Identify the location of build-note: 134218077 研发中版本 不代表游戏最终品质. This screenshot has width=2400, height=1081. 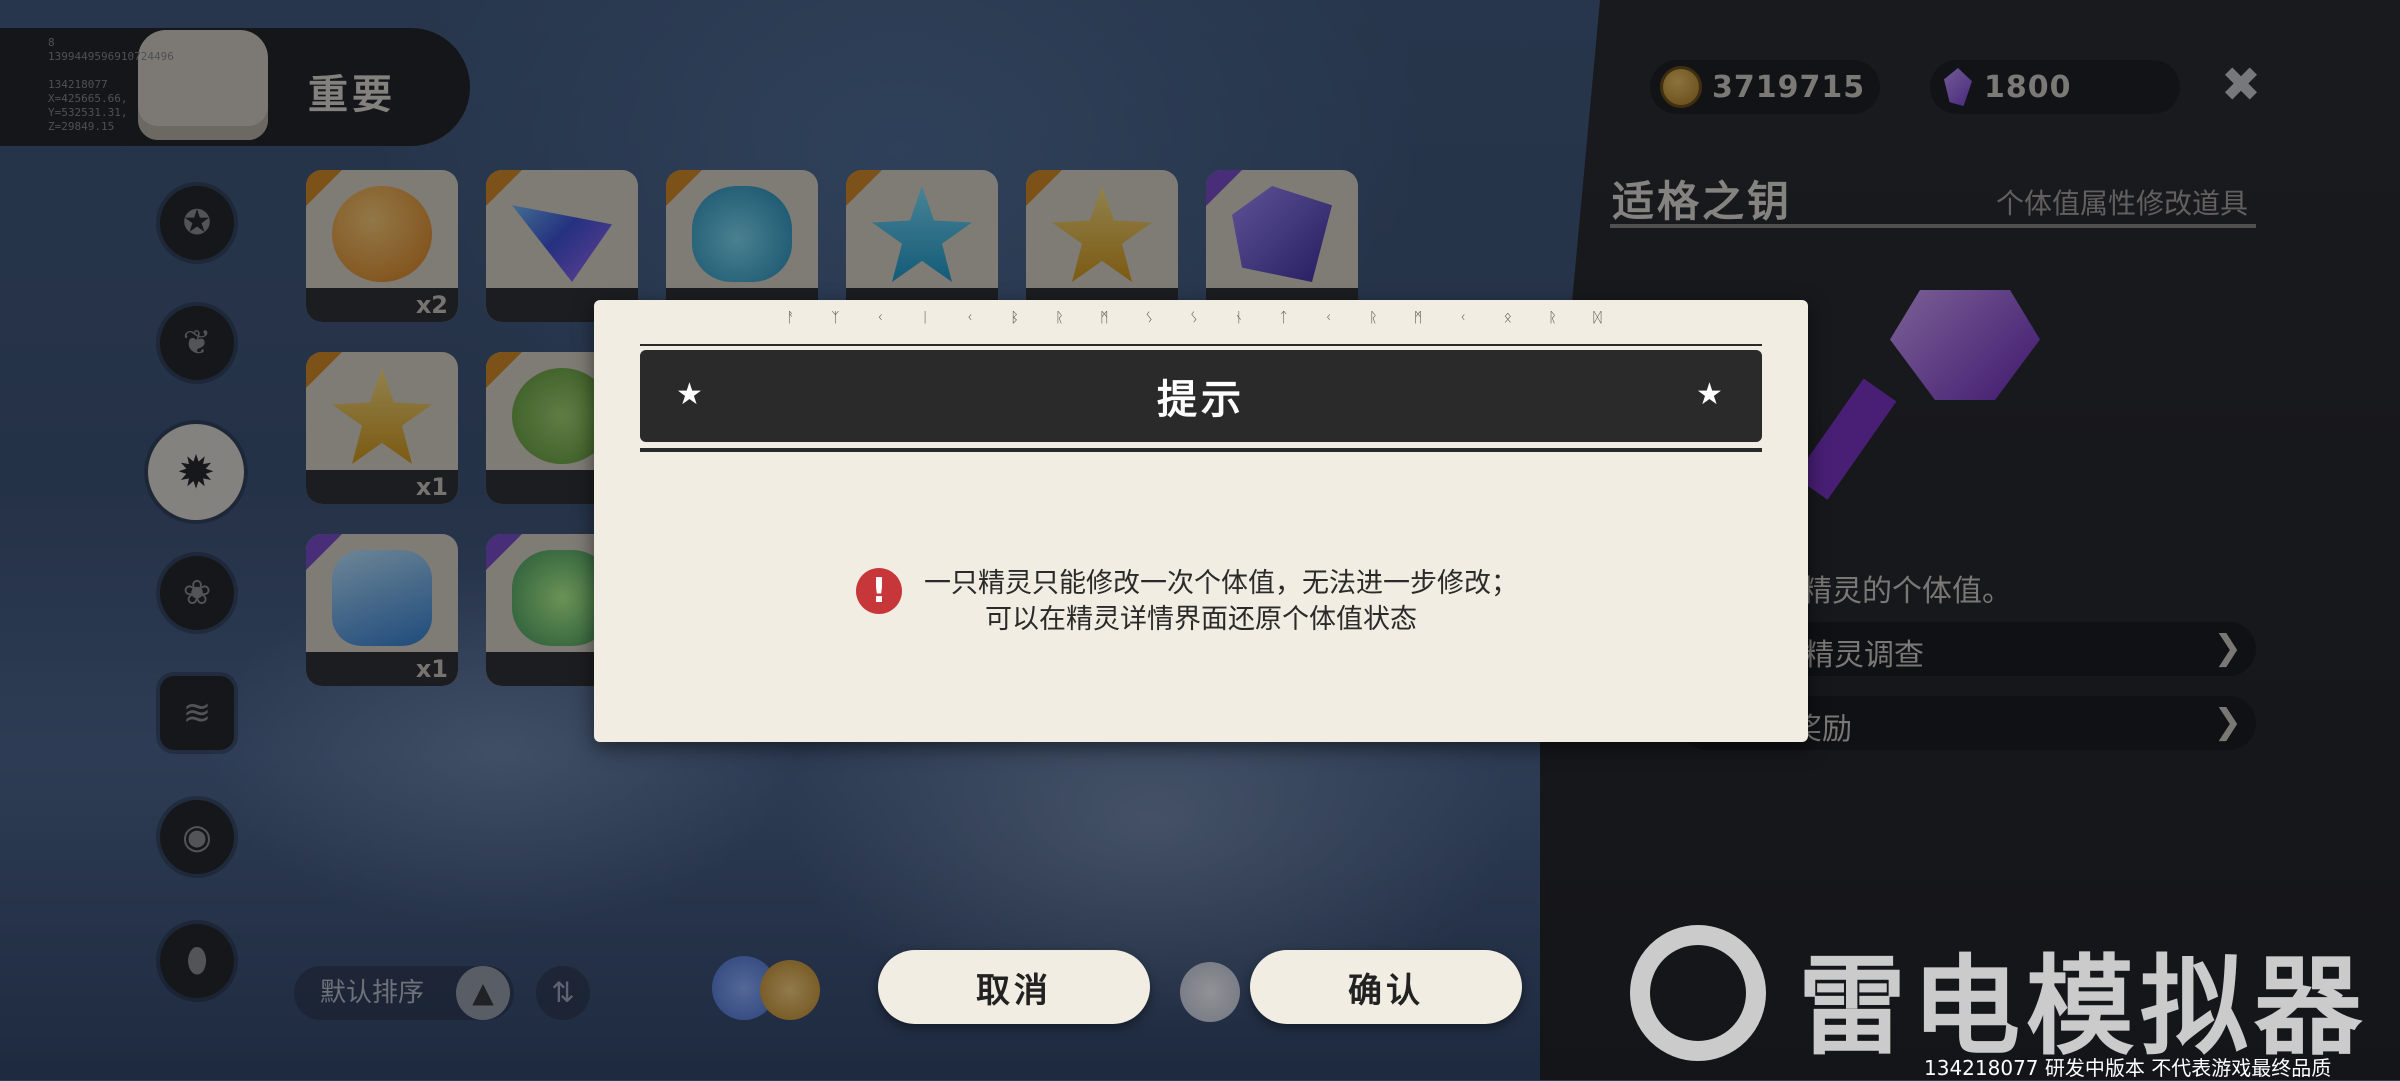
(2128, 1068).